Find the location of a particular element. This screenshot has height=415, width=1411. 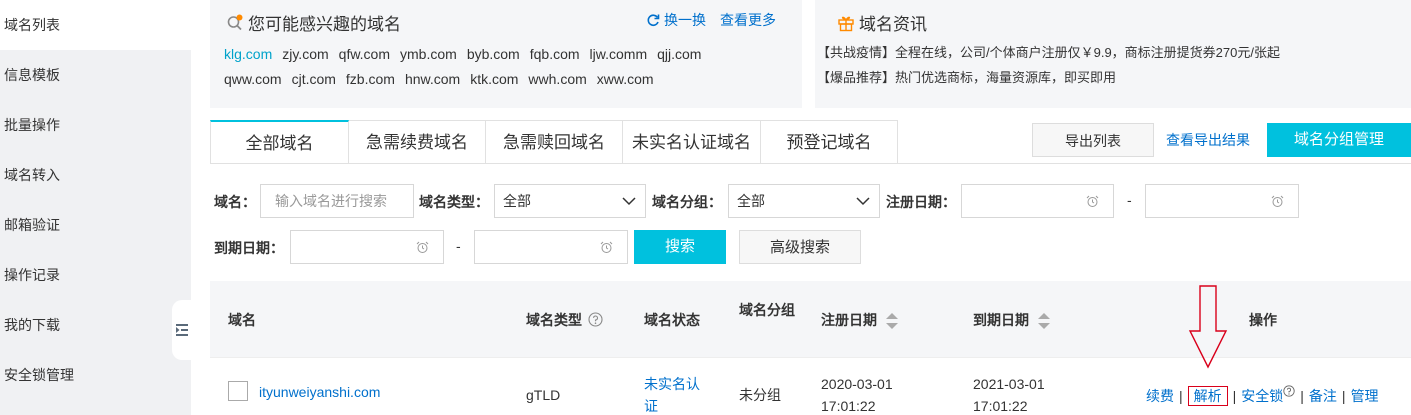

table-row-divider is located at coordinates (810, 357).